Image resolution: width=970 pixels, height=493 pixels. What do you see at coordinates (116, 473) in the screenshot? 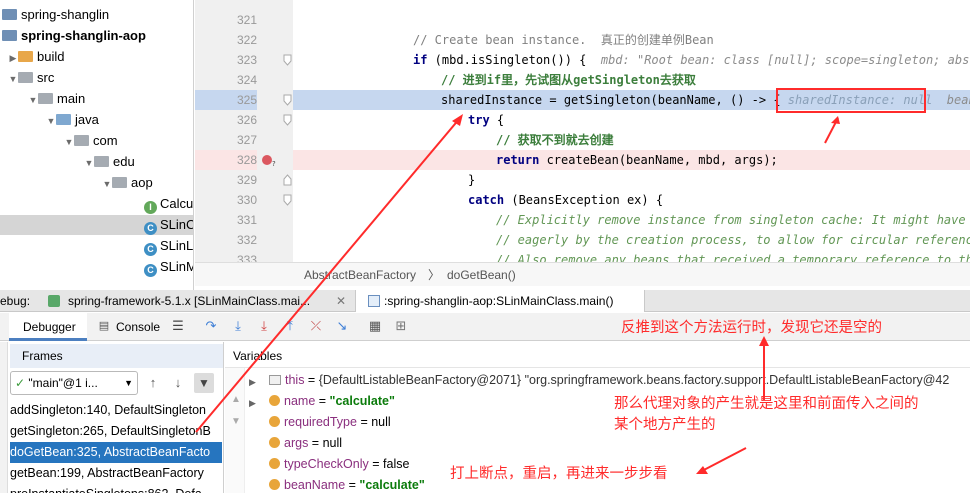
I see `frame-item: getBean:199, AbstractBeanFactory` at bounding box center [116, 473].